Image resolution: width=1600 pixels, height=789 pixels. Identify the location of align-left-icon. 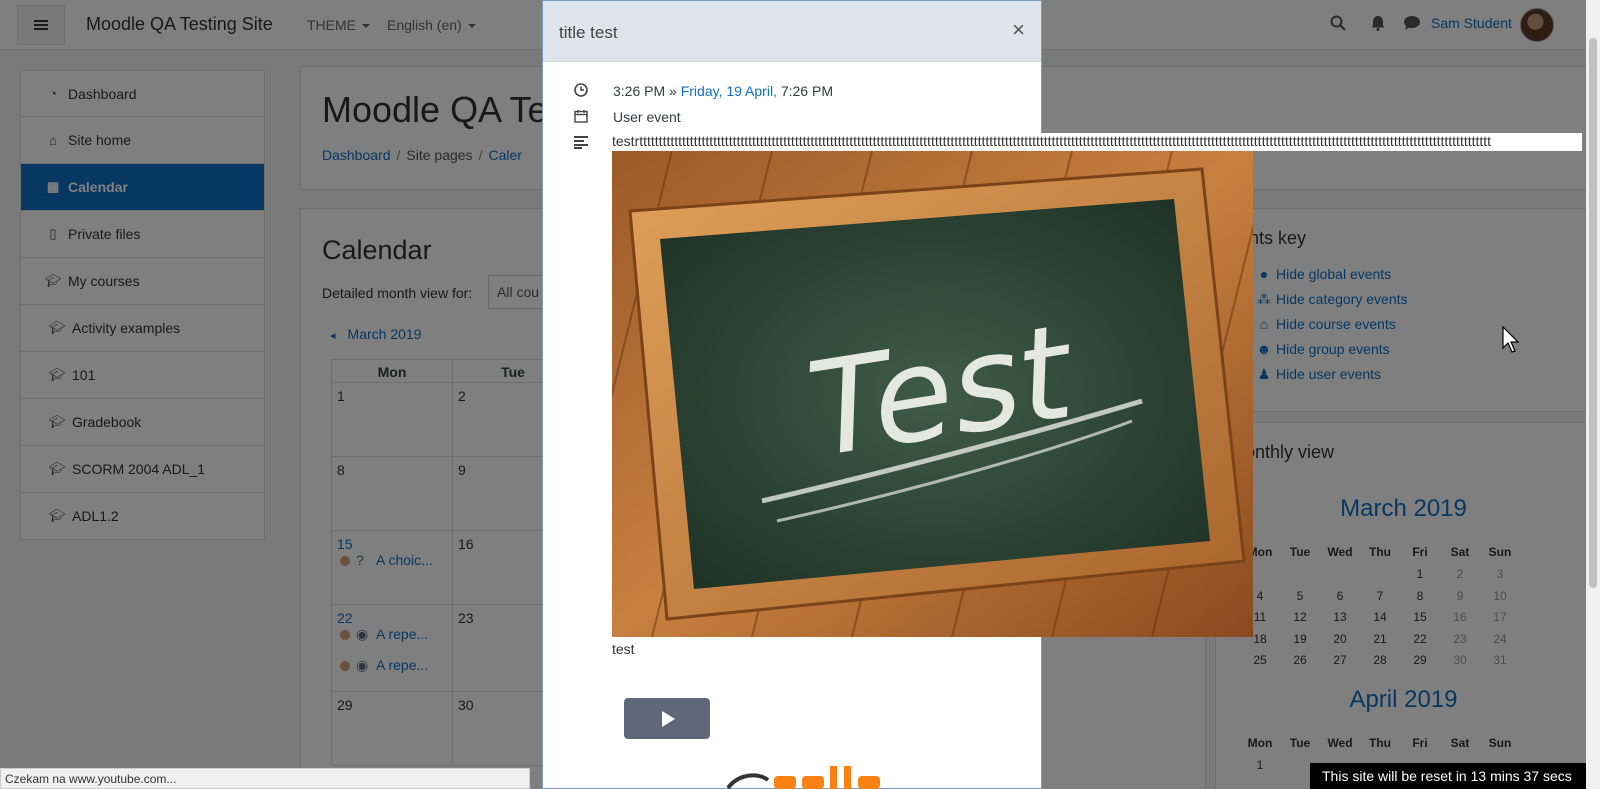
(581, 143).